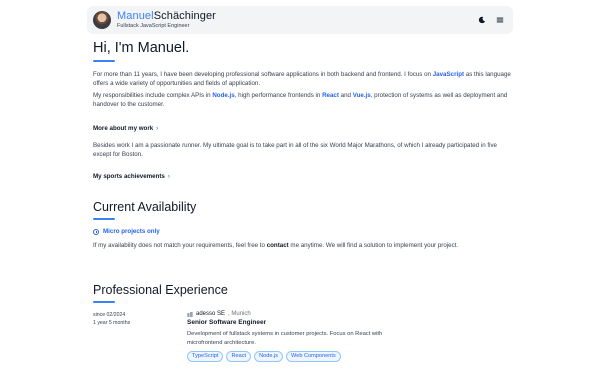  What do you see at coordinates (303, 126) in the screenshot?
I see `more-work-row: More about my work ›` at bounding box center [303, 126].